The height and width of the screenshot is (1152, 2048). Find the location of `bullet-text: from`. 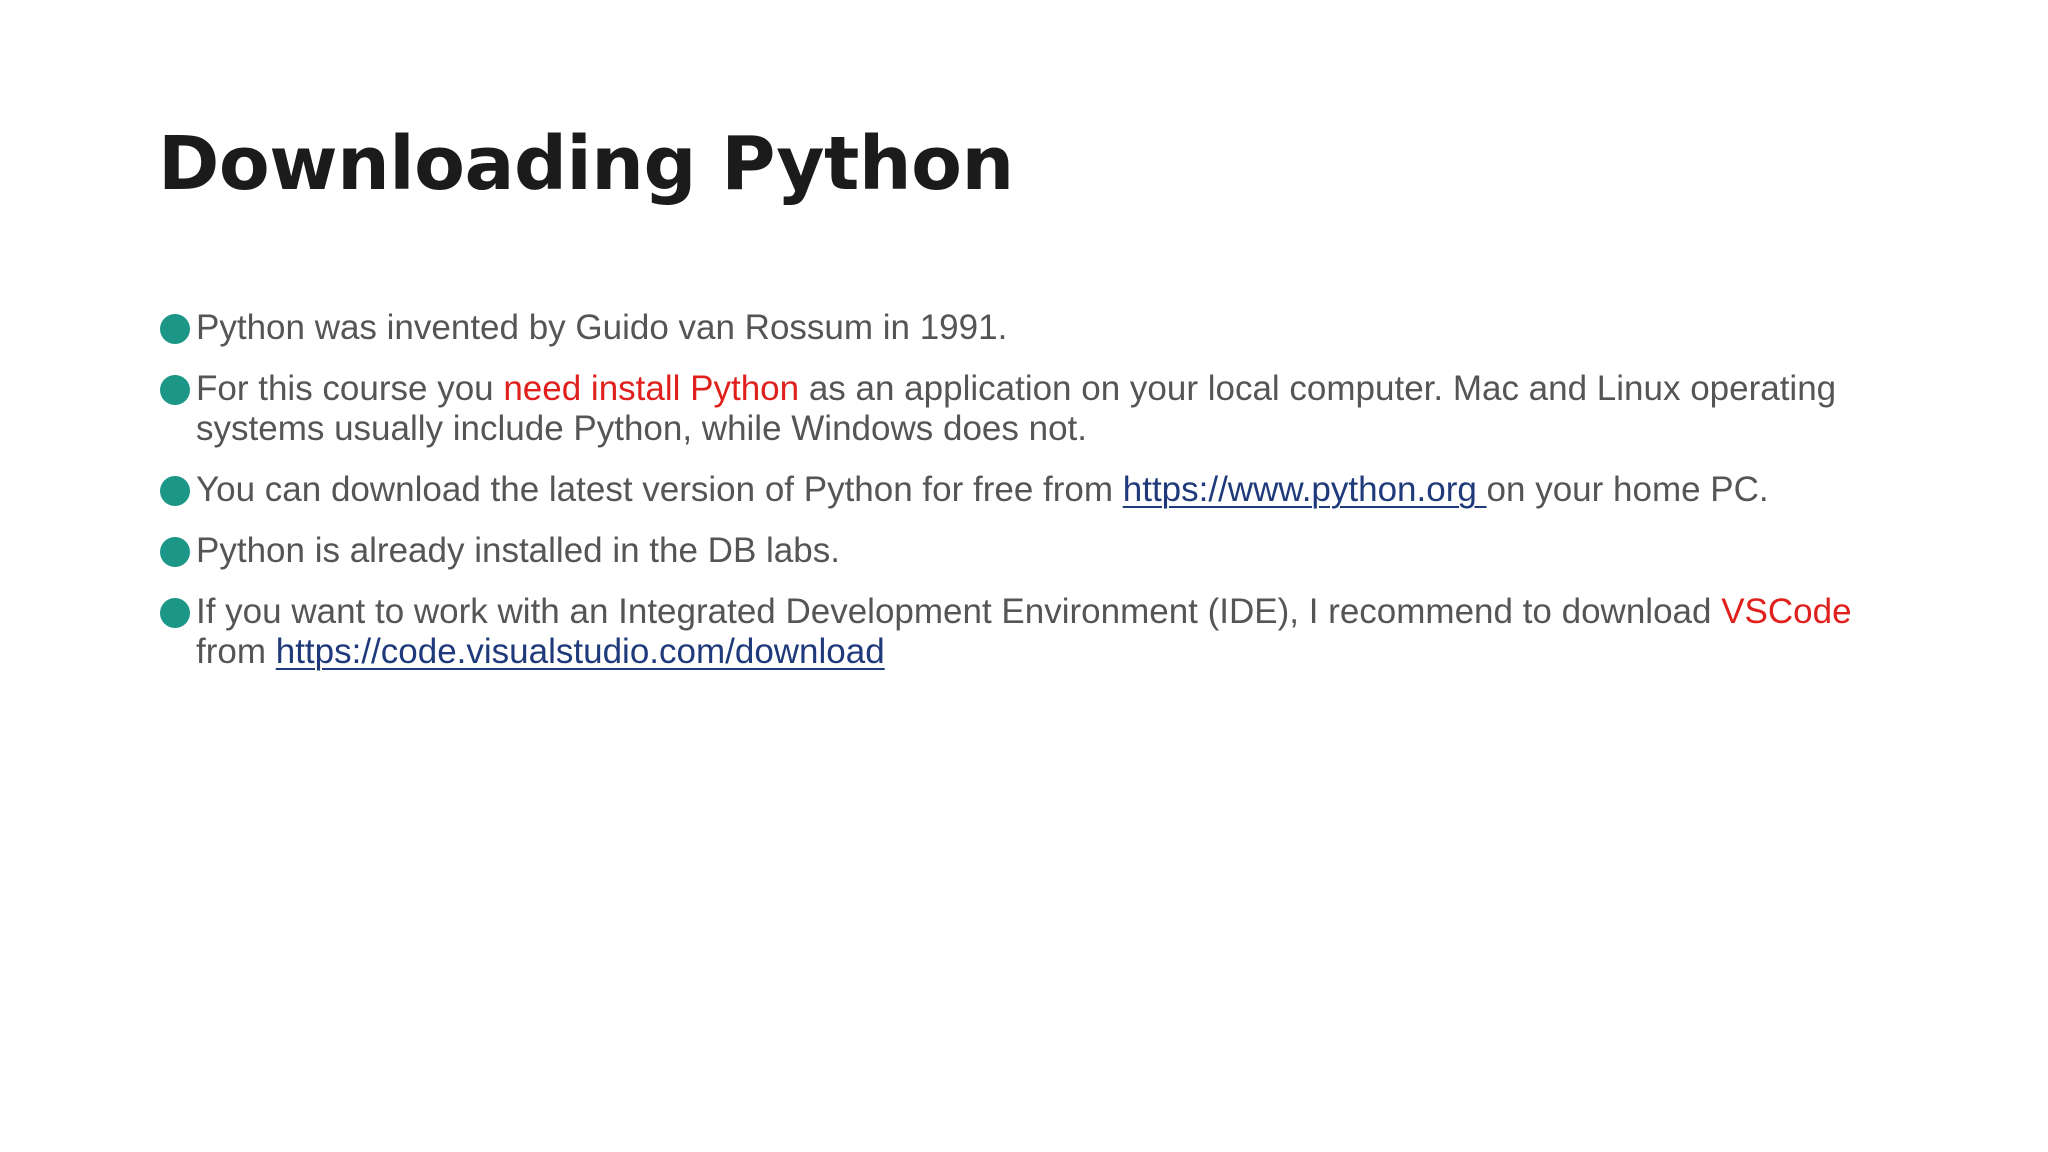

bullet-text: from is located at coordinates (236, 651).